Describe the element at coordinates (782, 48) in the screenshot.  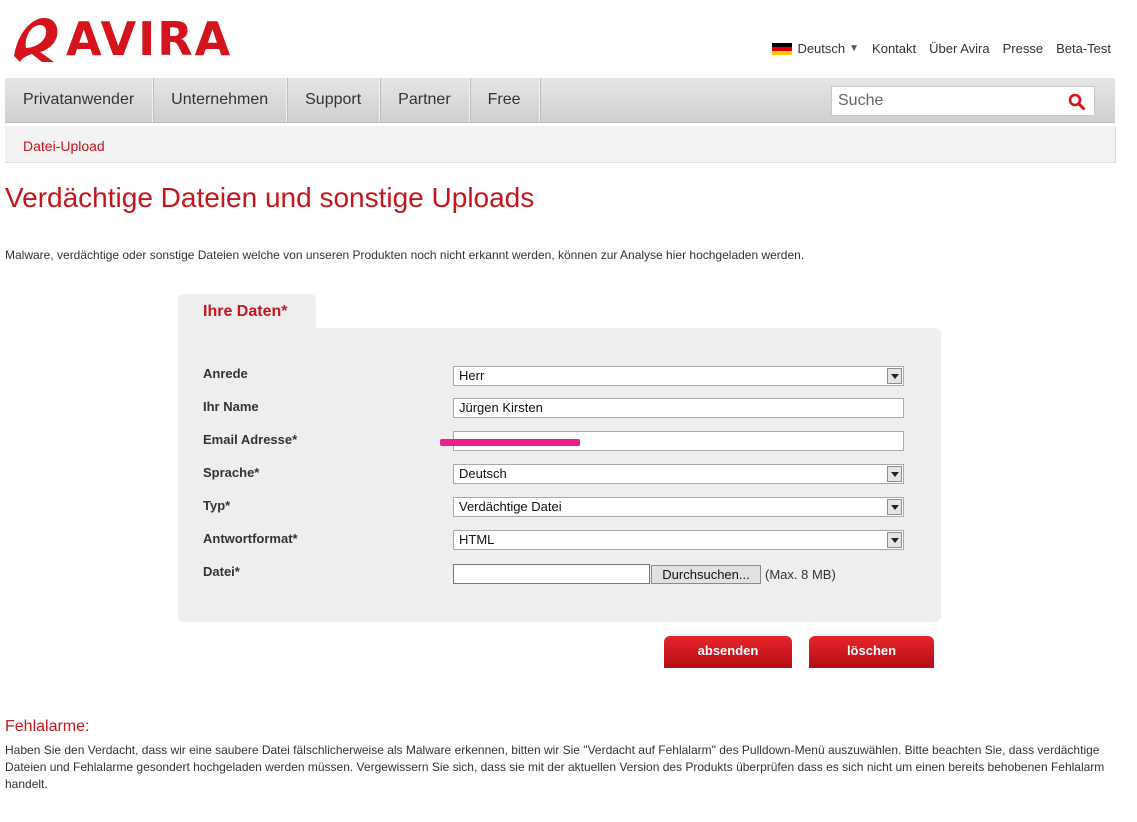
I see `german-flag-icon` at that location.